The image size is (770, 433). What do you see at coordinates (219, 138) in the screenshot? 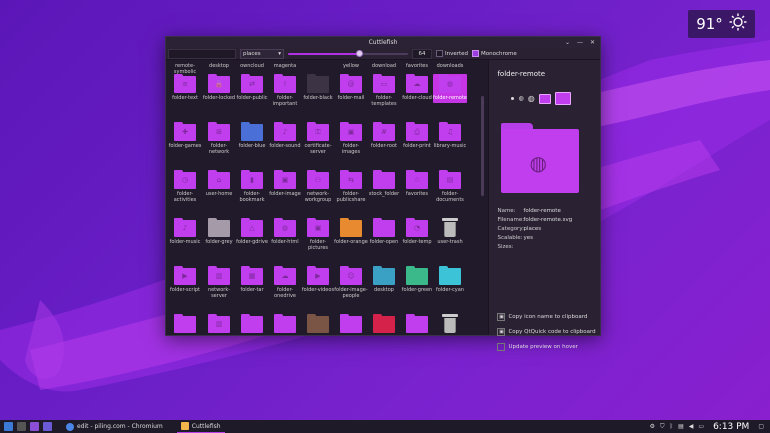
I see `icon-item: ⊞ folder-network` at bounding box center [219, 138].